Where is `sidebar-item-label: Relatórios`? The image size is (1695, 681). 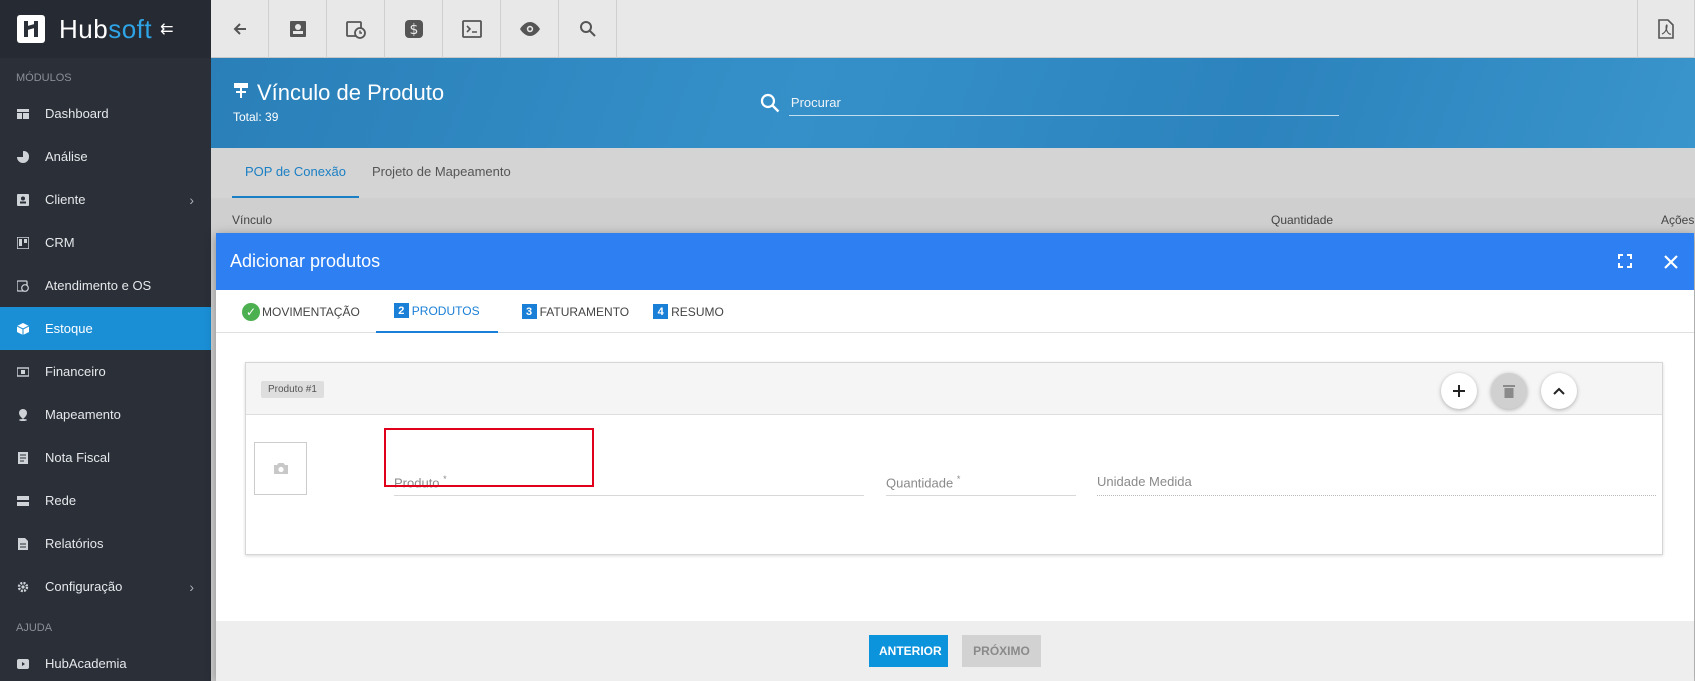 sidebar-item-label: Relatórios is located at coordinates (74, 543).